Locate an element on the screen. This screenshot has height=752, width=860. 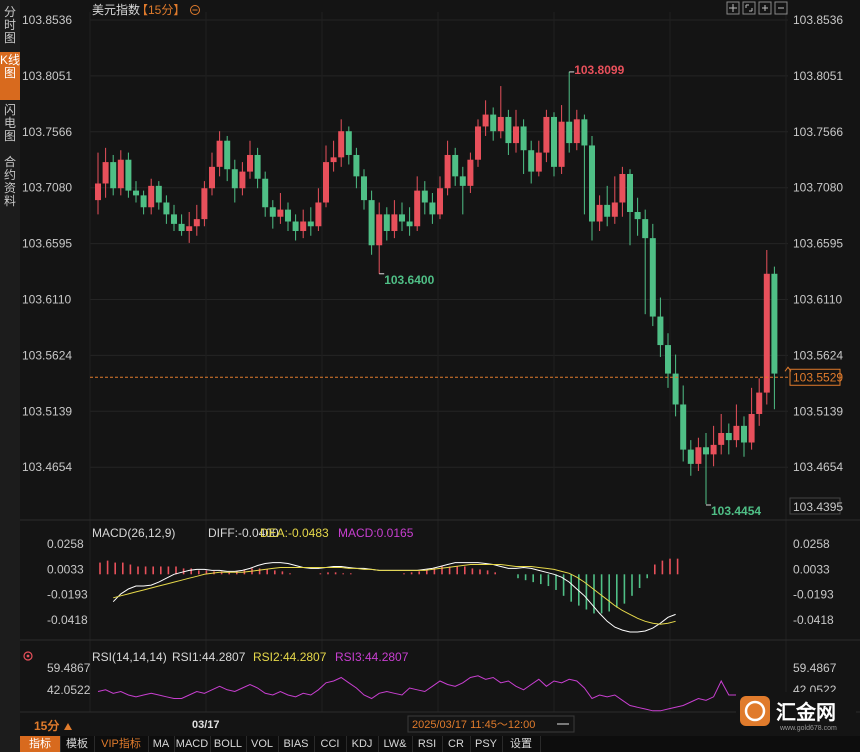
tab-contract-info: 合约资料 is located at coordinates (10, 184).